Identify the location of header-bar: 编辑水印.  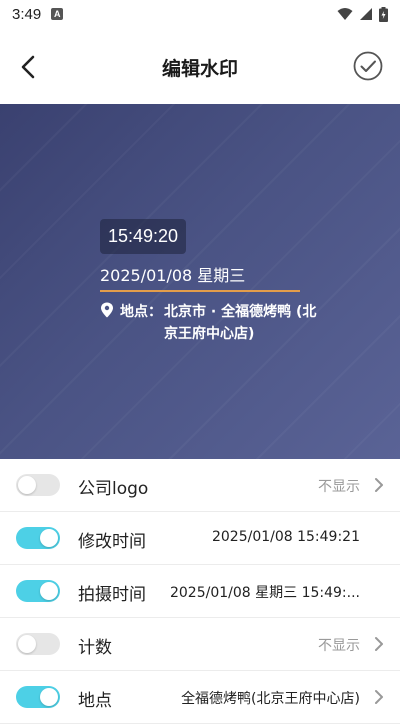
(200, 66).